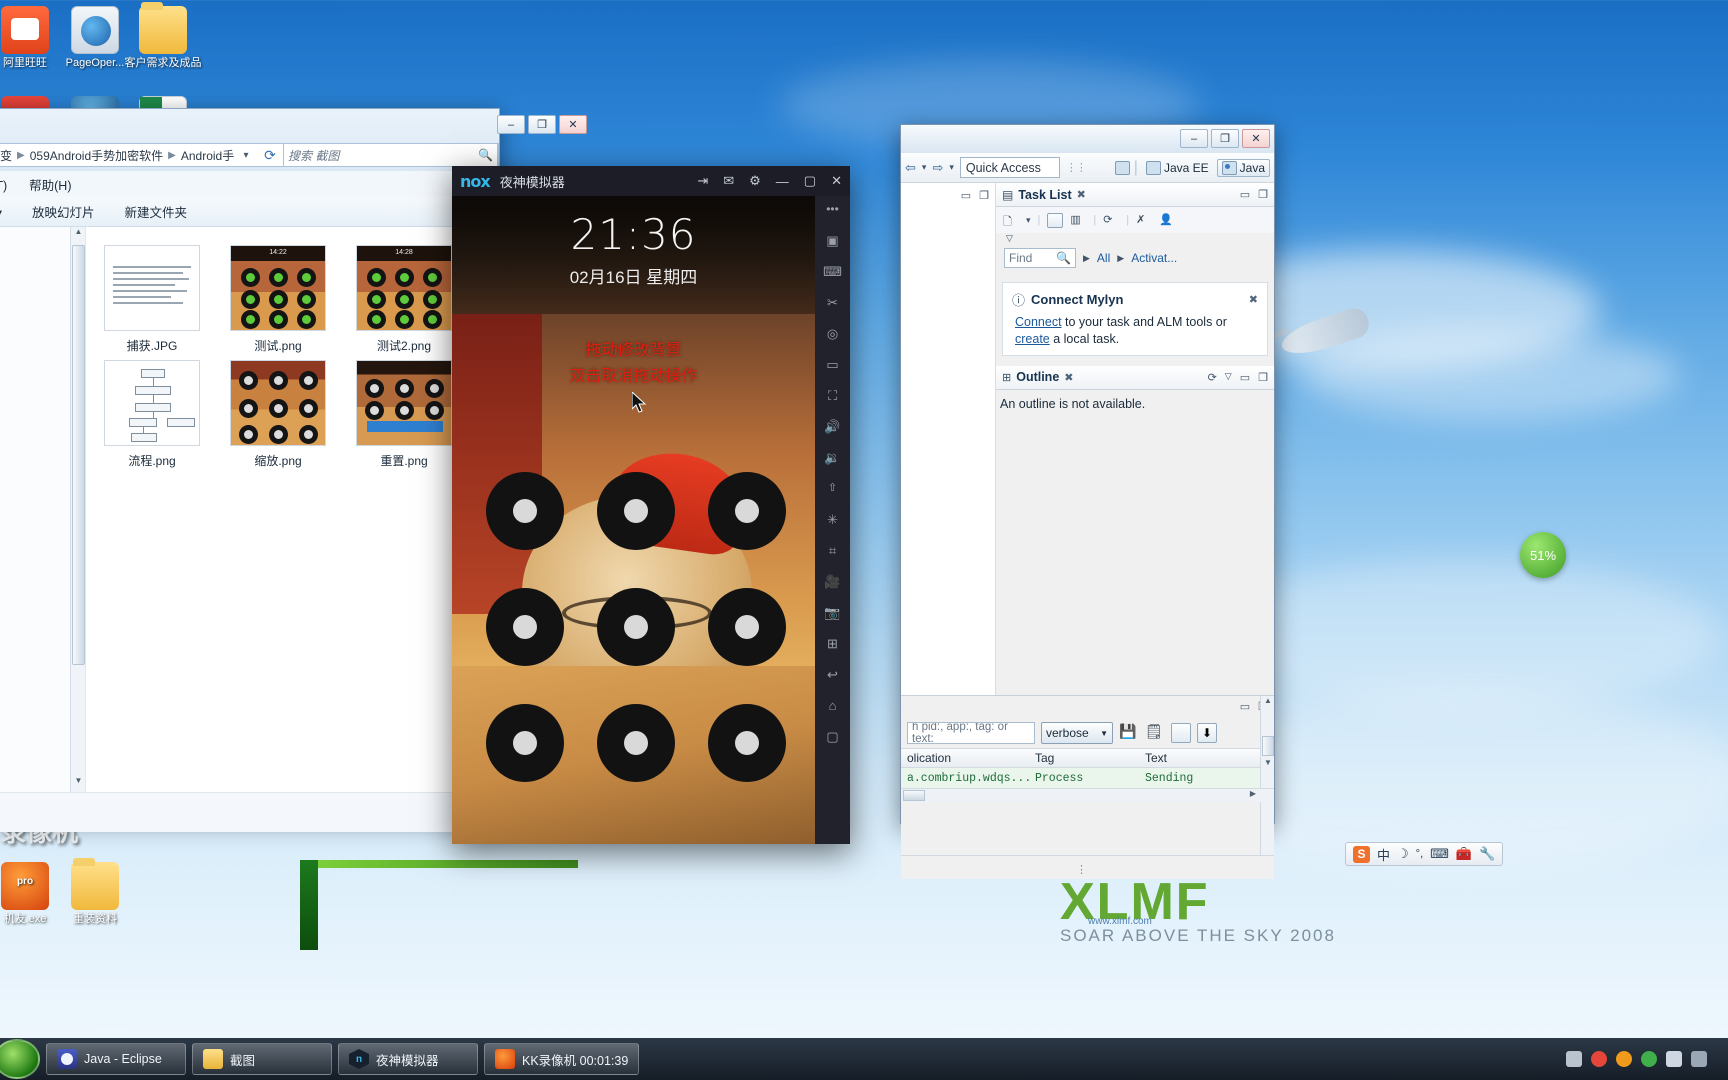 This screenshot has height=1080, width=1728. Describe the element at coordinates (1104, 733) in the screenshot. I see `chevron-down-icon: ▼` at that location.